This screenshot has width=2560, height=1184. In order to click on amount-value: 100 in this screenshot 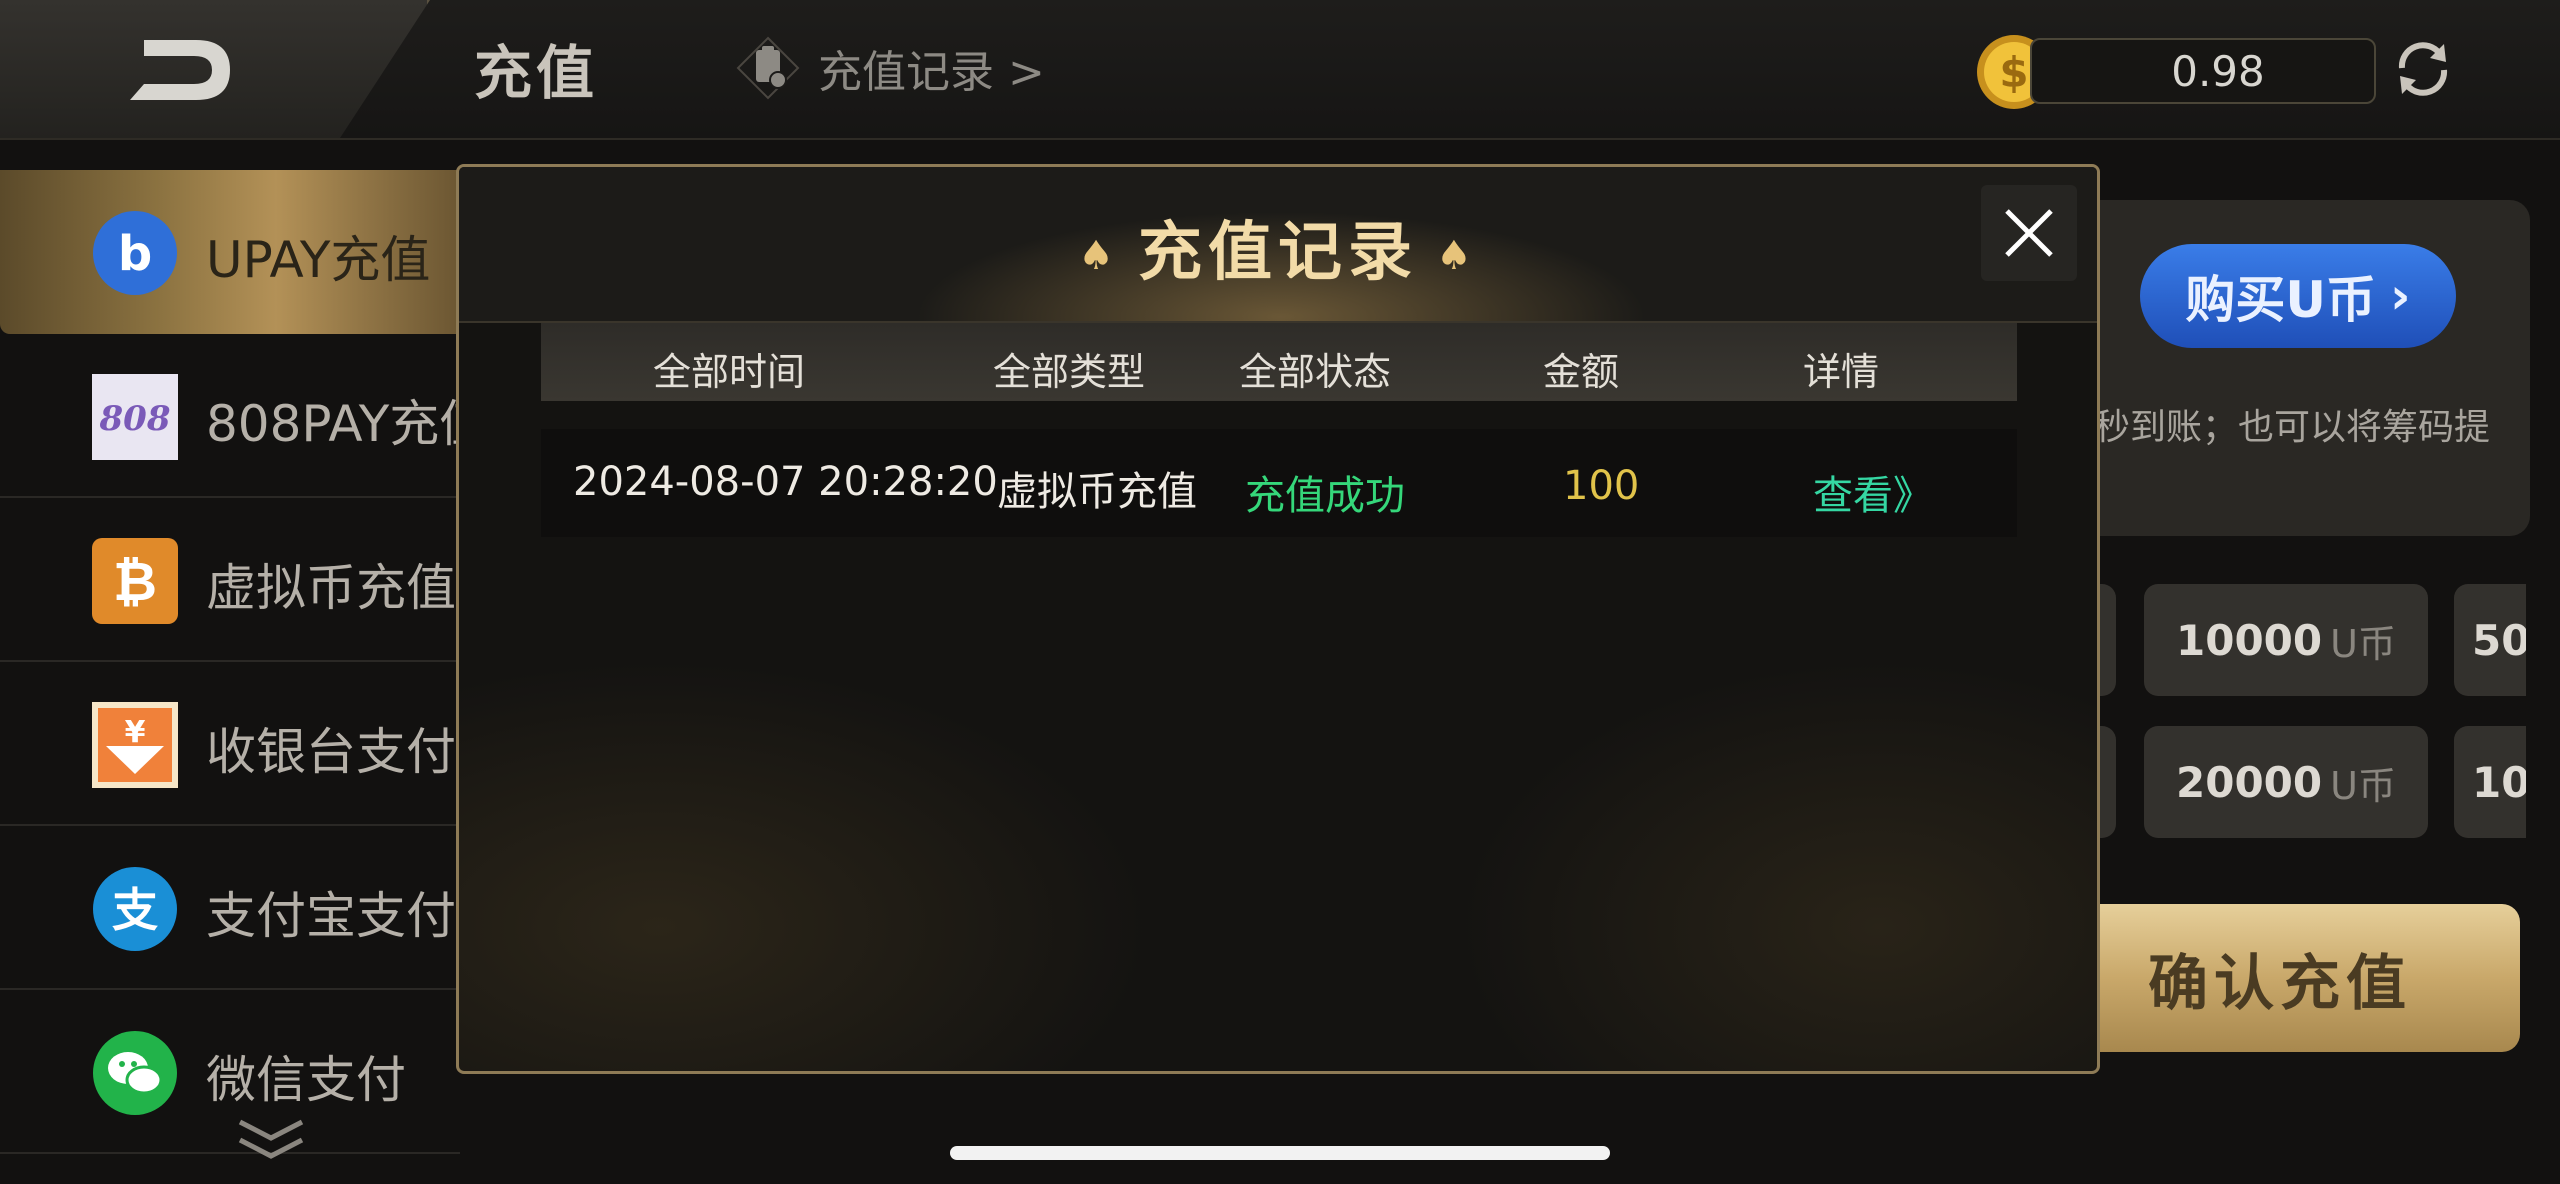, I will do `click(2499, 782)`.